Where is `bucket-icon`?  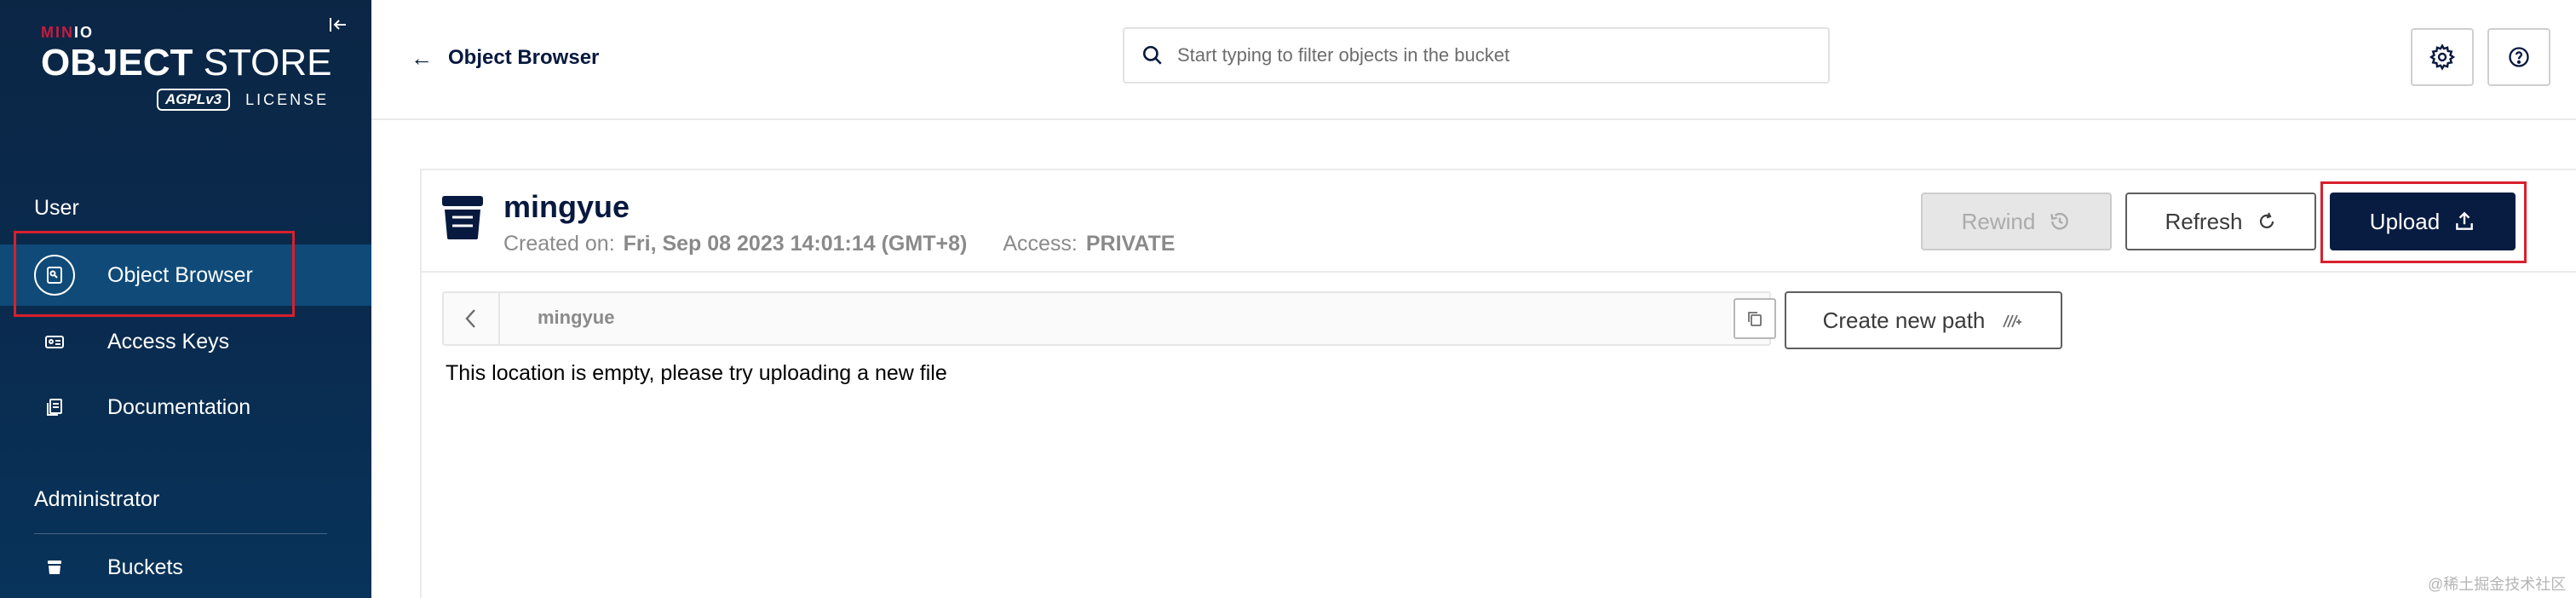
bucket-icon is located at coordinates (55, 568).